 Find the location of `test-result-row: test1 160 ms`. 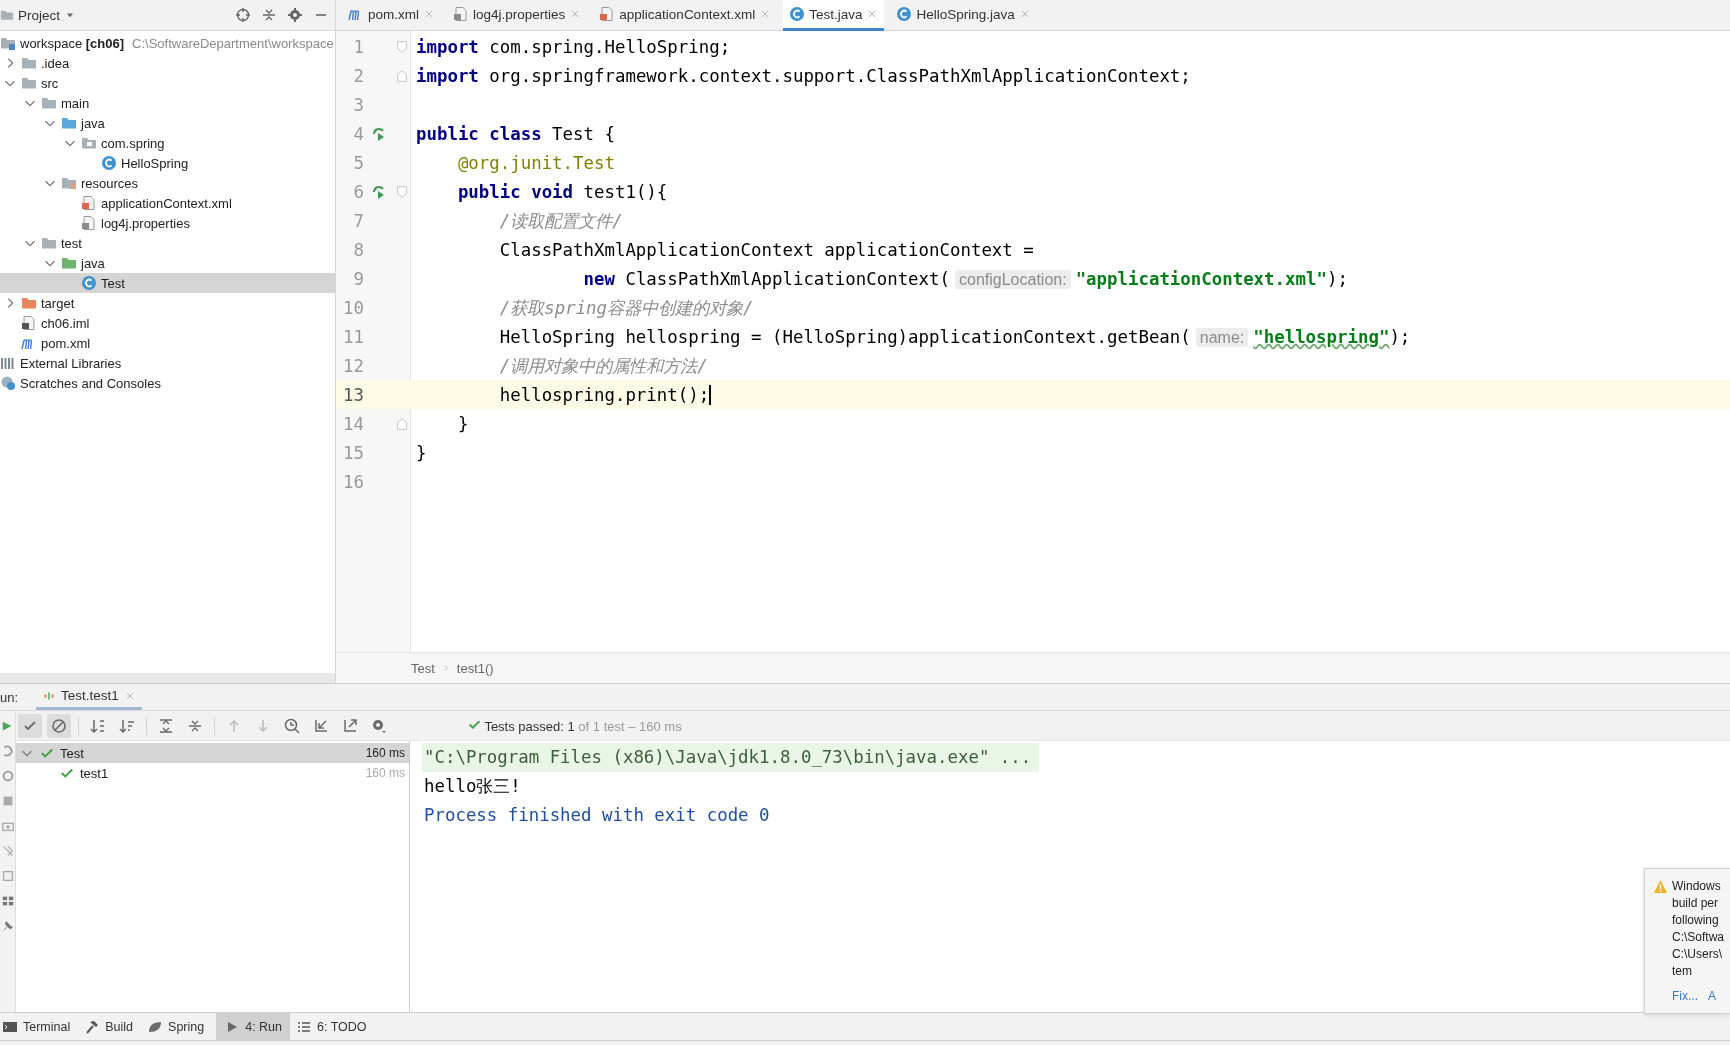

test-result-row: test1 160 ms is located at coordinates (212, 773).